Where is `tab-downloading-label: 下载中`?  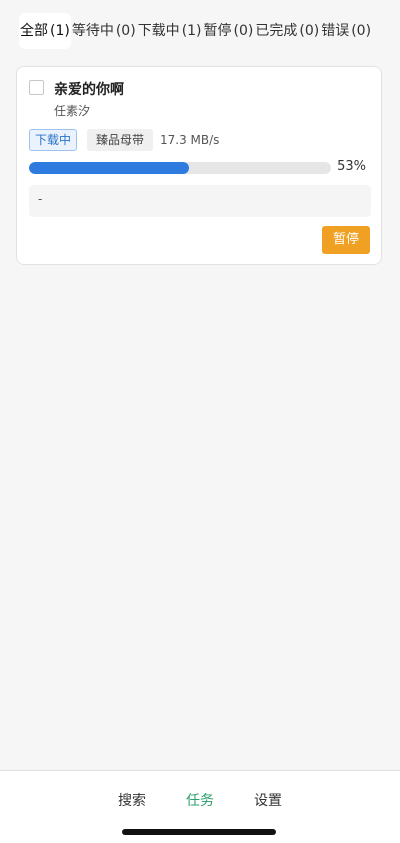 tab-downloading-label: 下载中 is located at coordinates (158, 31).